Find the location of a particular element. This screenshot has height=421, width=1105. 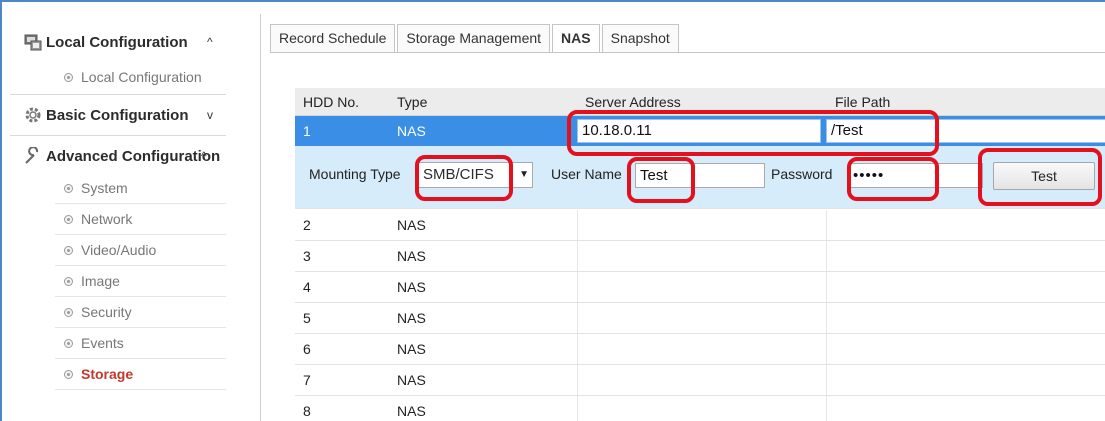

sidebar-item-label: System is located at coordinates (104, 188).